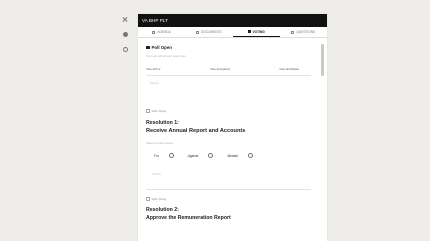  Describe the element at coordinates (230, 83) in the screenshot. I see `submit-all-button: Submit` at that location.